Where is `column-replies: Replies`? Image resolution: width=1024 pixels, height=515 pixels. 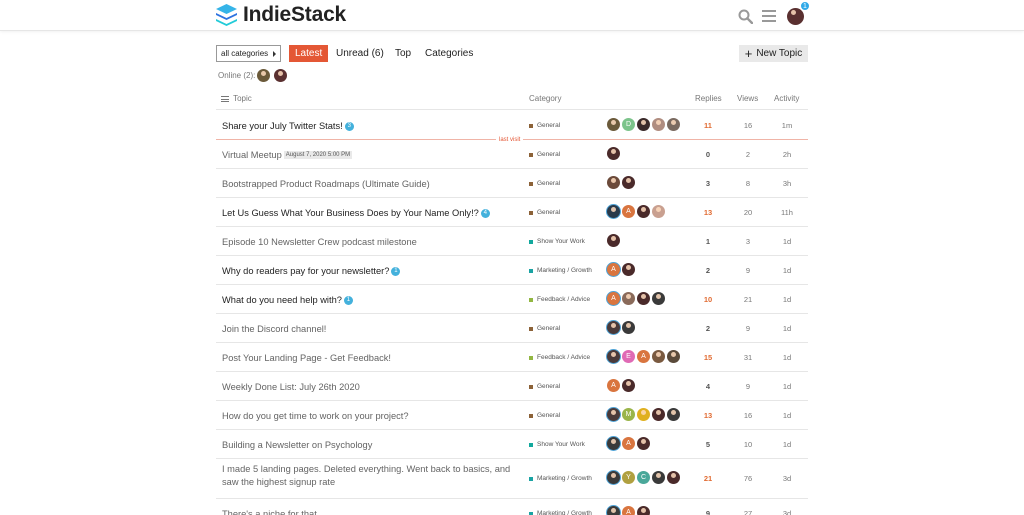
column-replies: Replies is located at coordinates (708, 98).